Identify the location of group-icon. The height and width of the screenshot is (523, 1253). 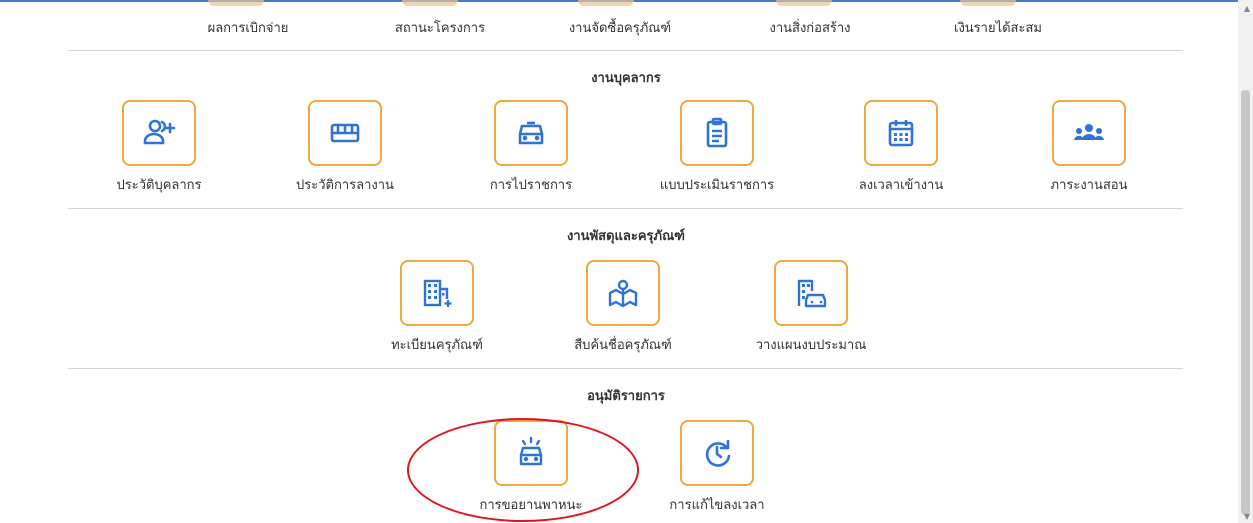
(1089, 132).